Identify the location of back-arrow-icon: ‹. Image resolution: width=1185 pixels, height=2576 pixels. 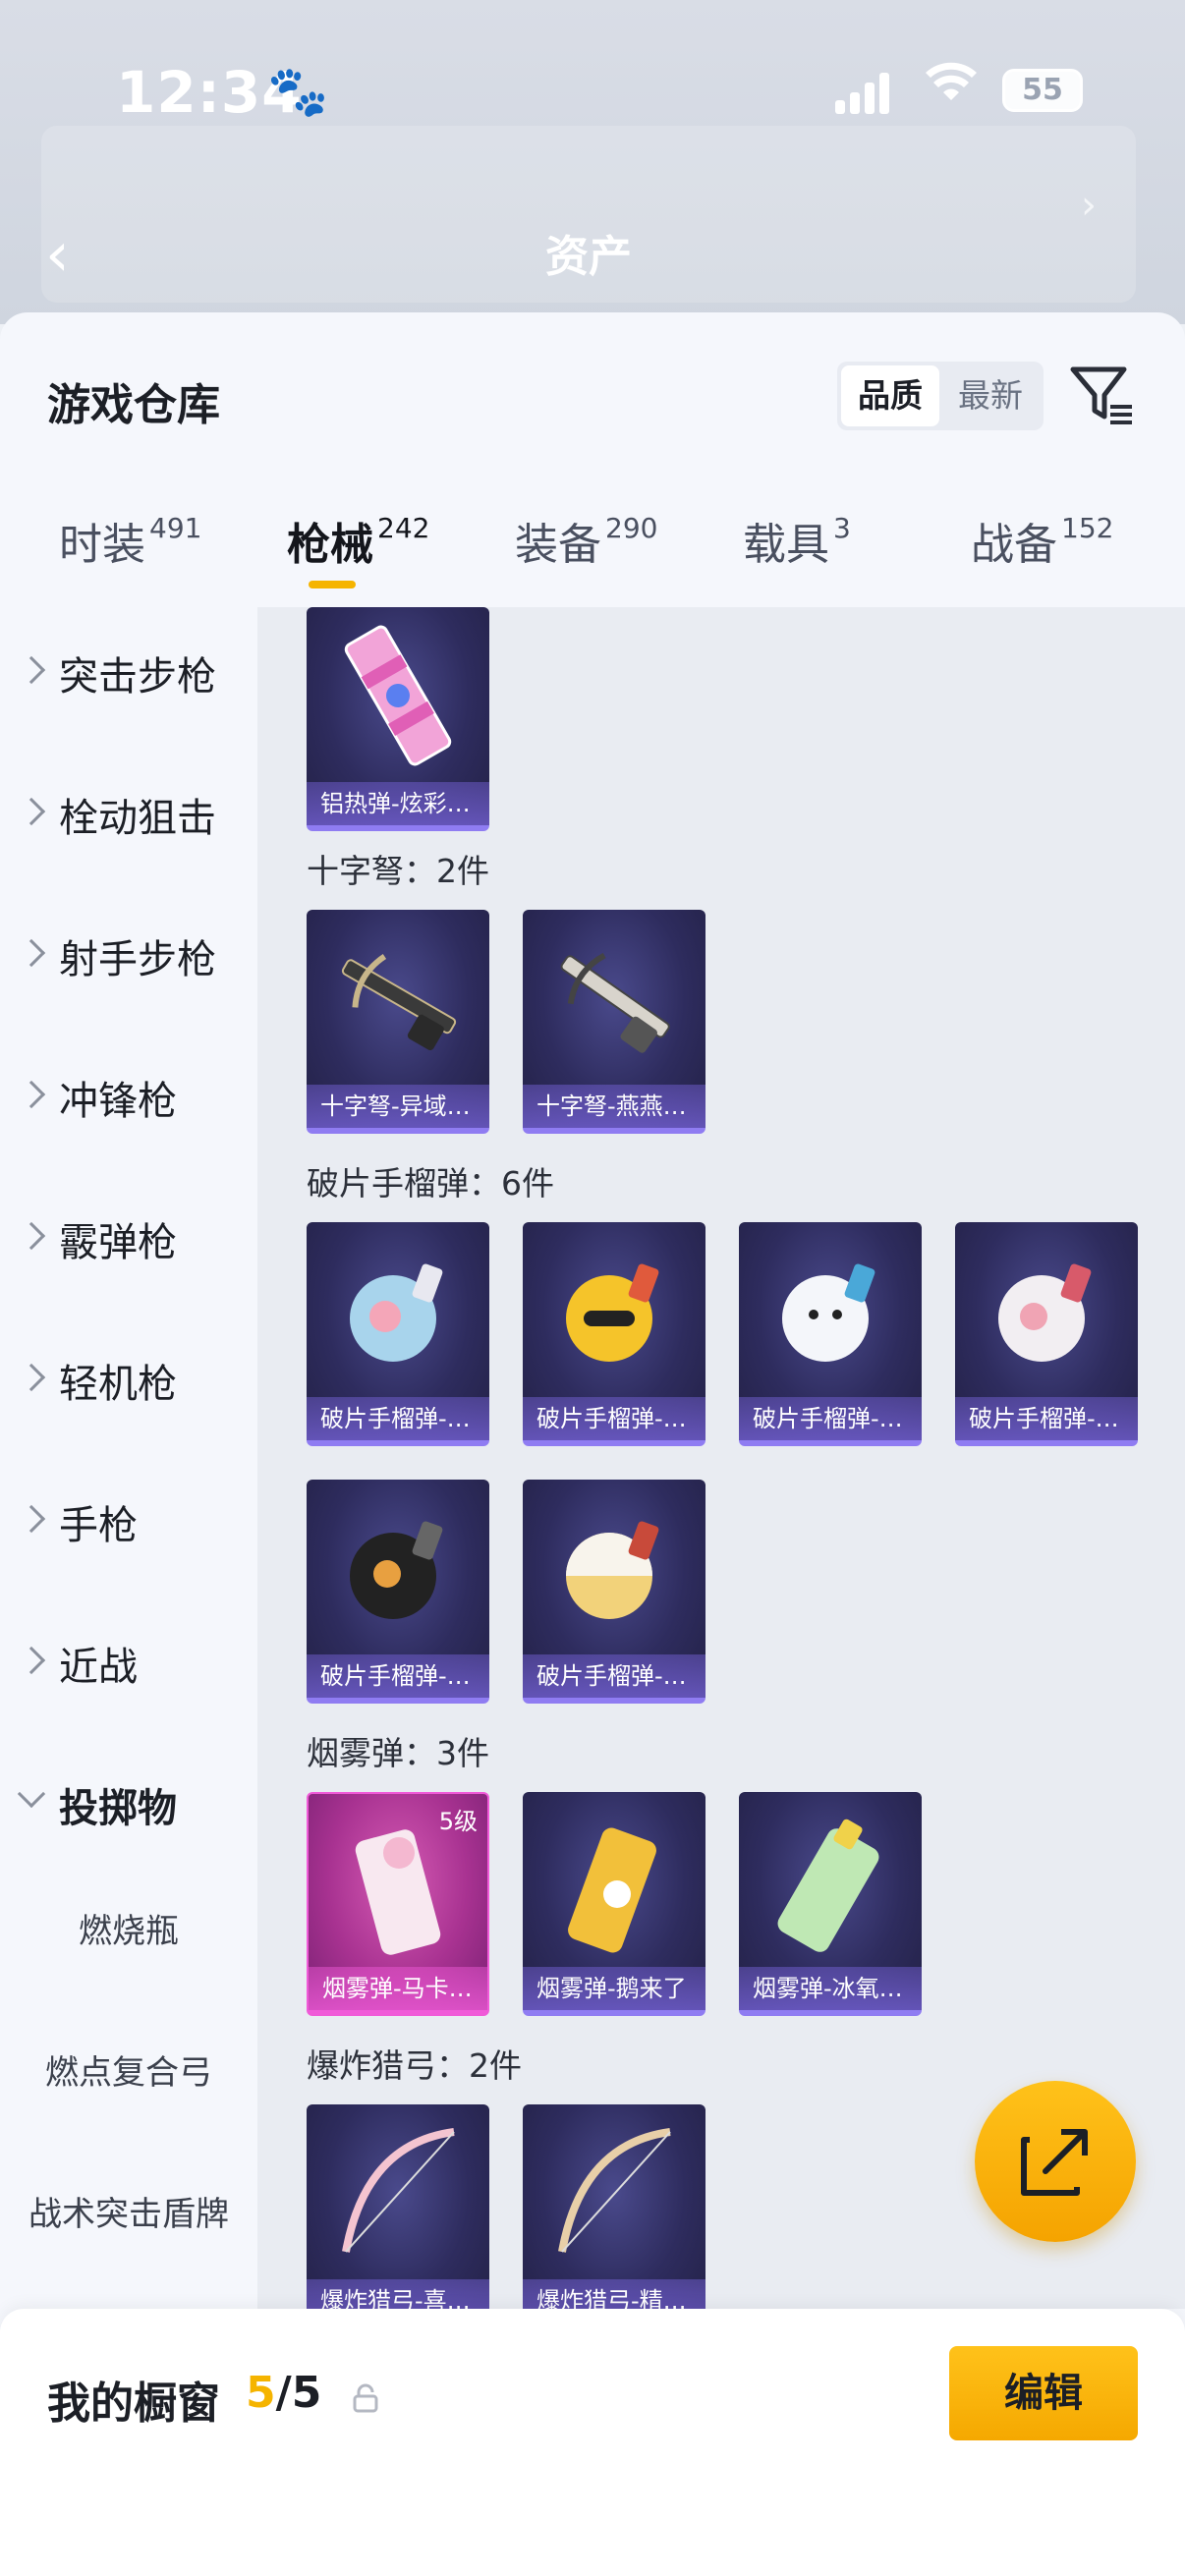
(58, 254).